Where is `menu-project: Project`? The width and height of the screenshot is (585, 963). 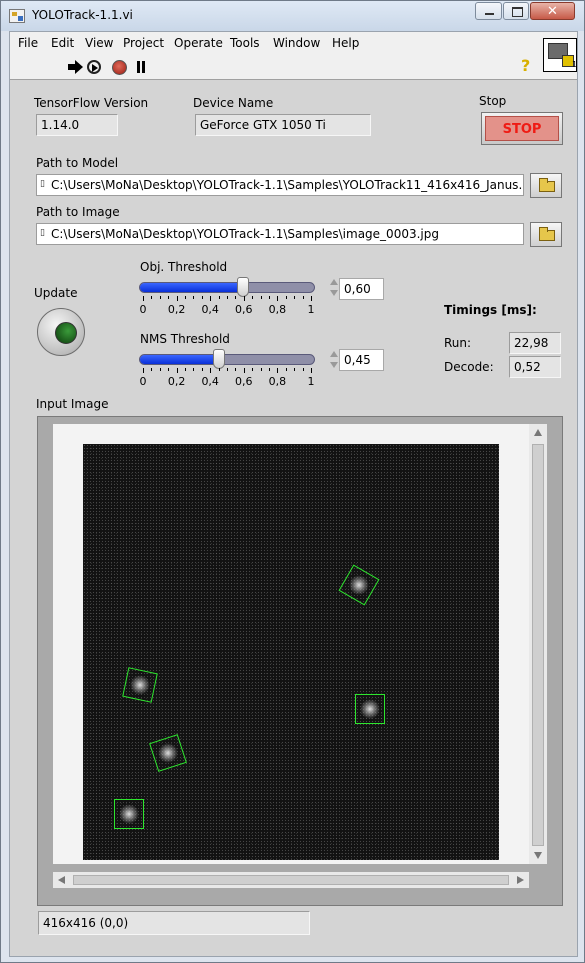 menu-project: Project is located at coordinates (143, 43).